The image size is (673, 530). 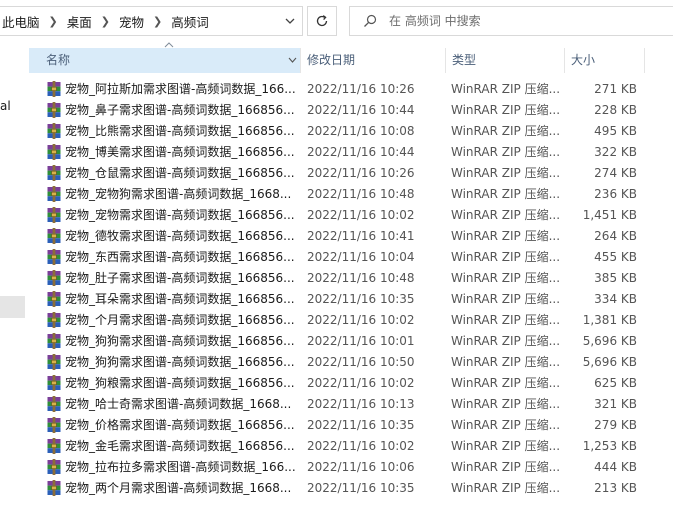 I want to click on file-modified-date: 2022/11/16 10:01, so click(x=361, y=341).